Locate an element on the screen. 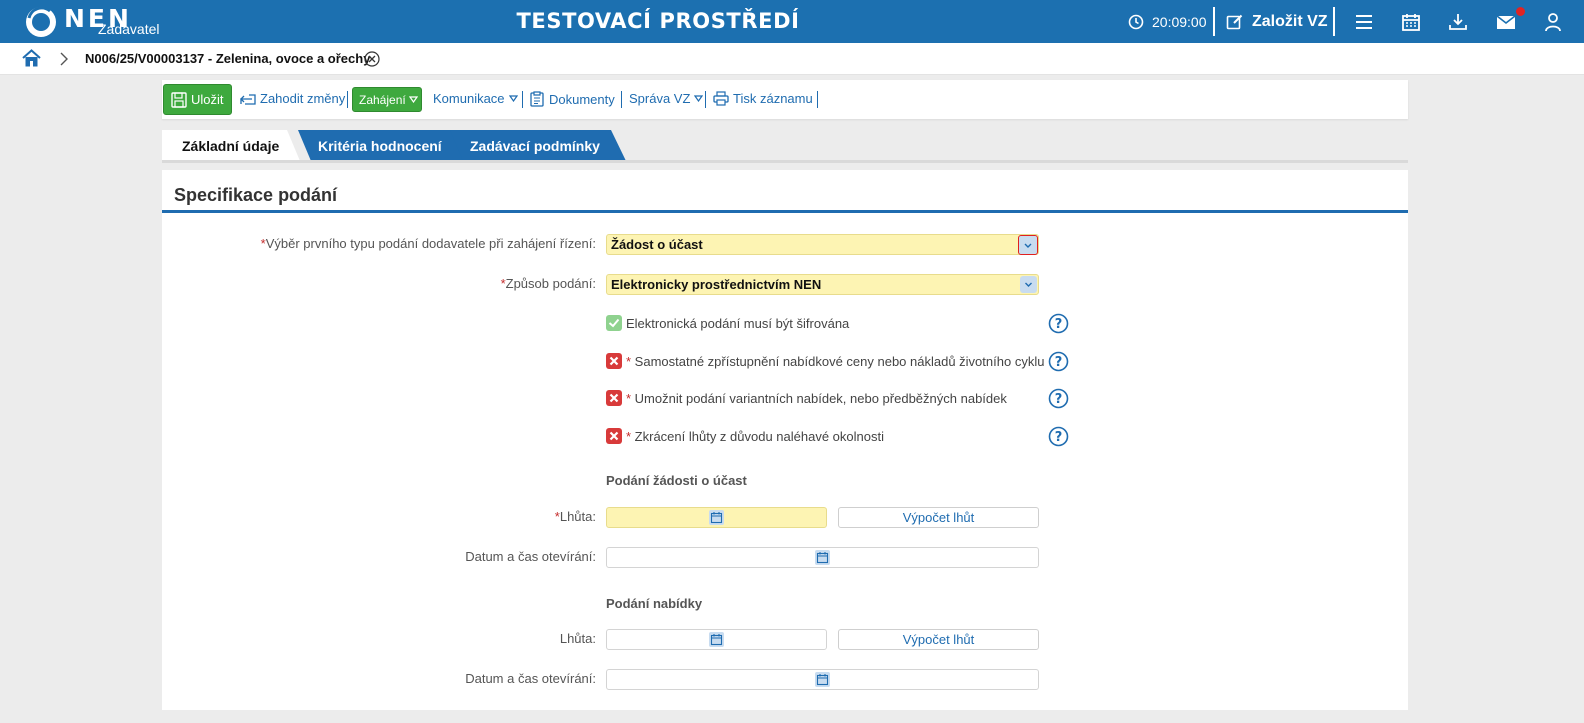 This screenshot has height=723, width=1584. create-tender-label: Založit VZ is located at coordinates (1290, 21).